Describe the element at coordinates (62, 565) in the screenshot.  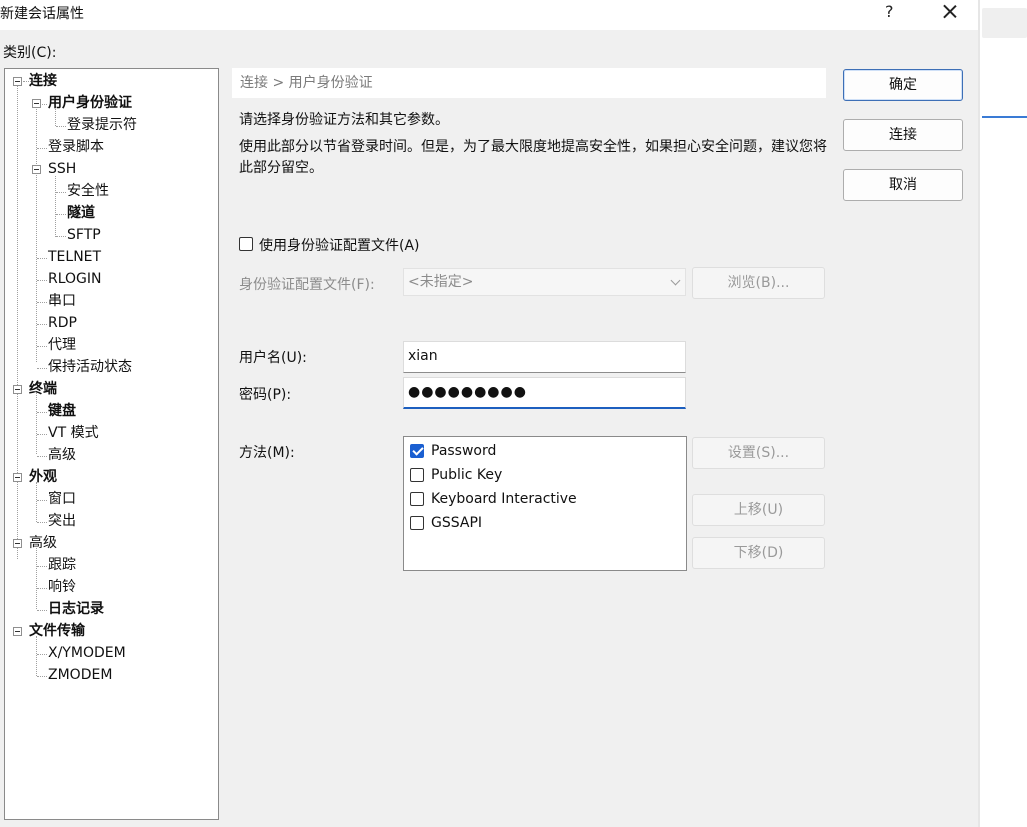
I see `tree-item-trace: 跟踪` at that location.